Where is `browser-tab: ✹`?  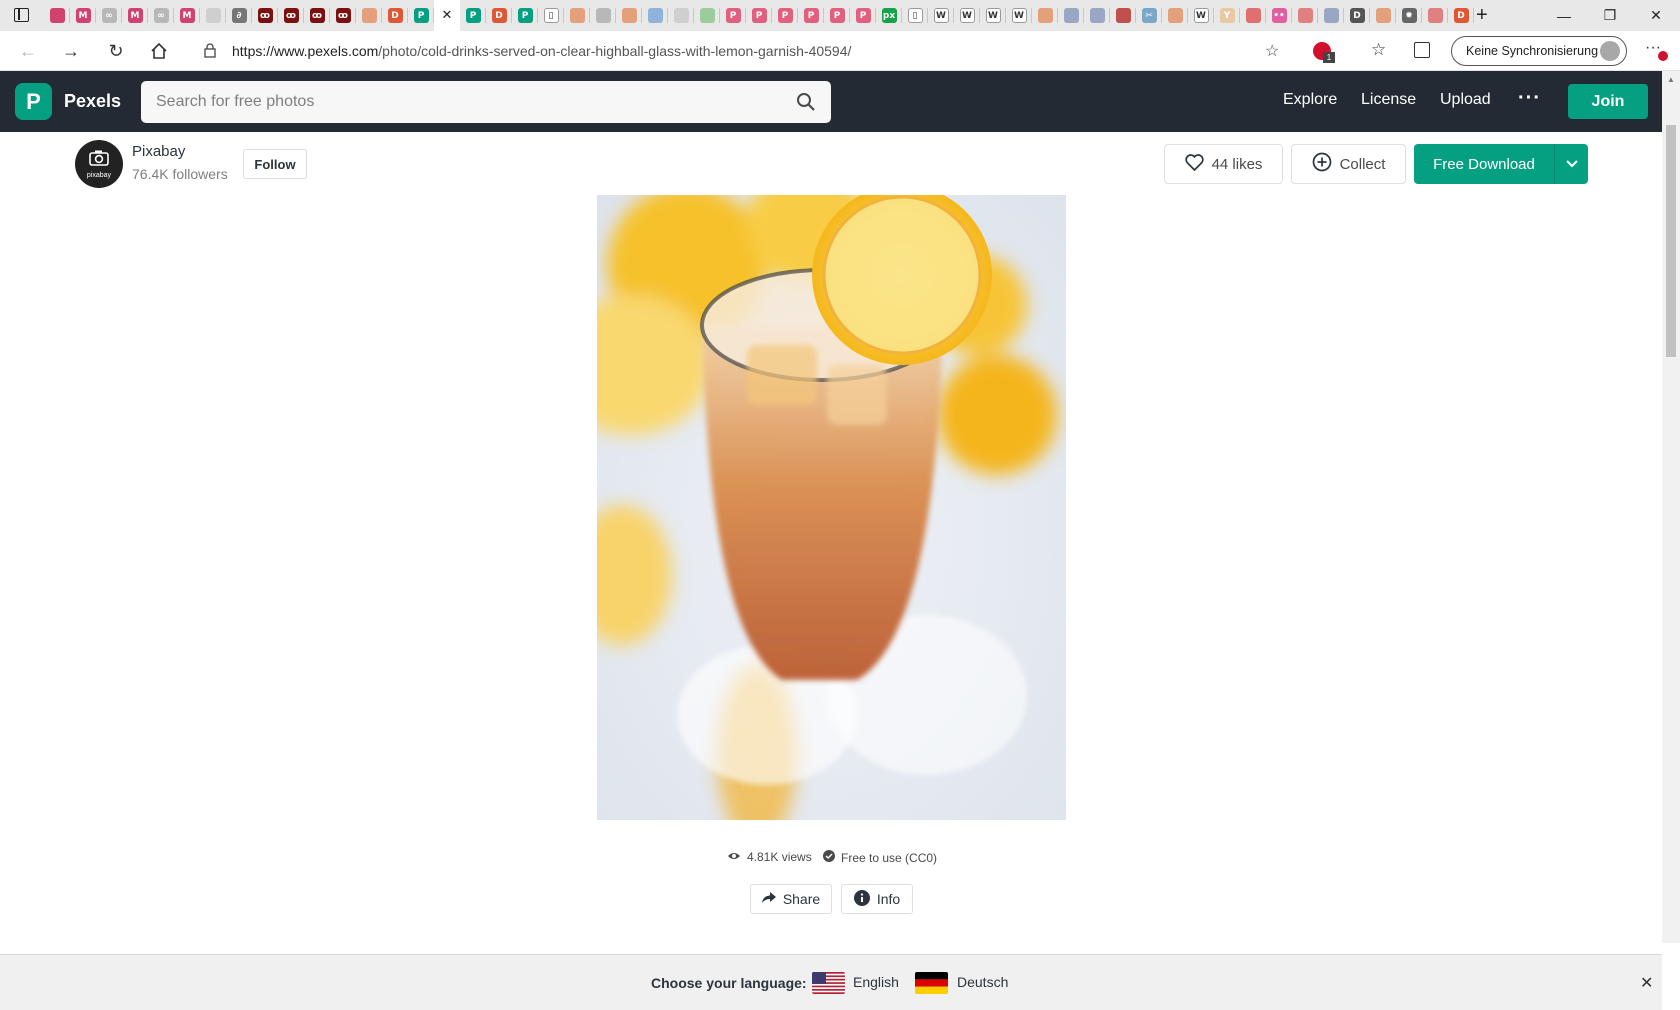
browser-tab: ✹ is located at coordinates (1409, 15).